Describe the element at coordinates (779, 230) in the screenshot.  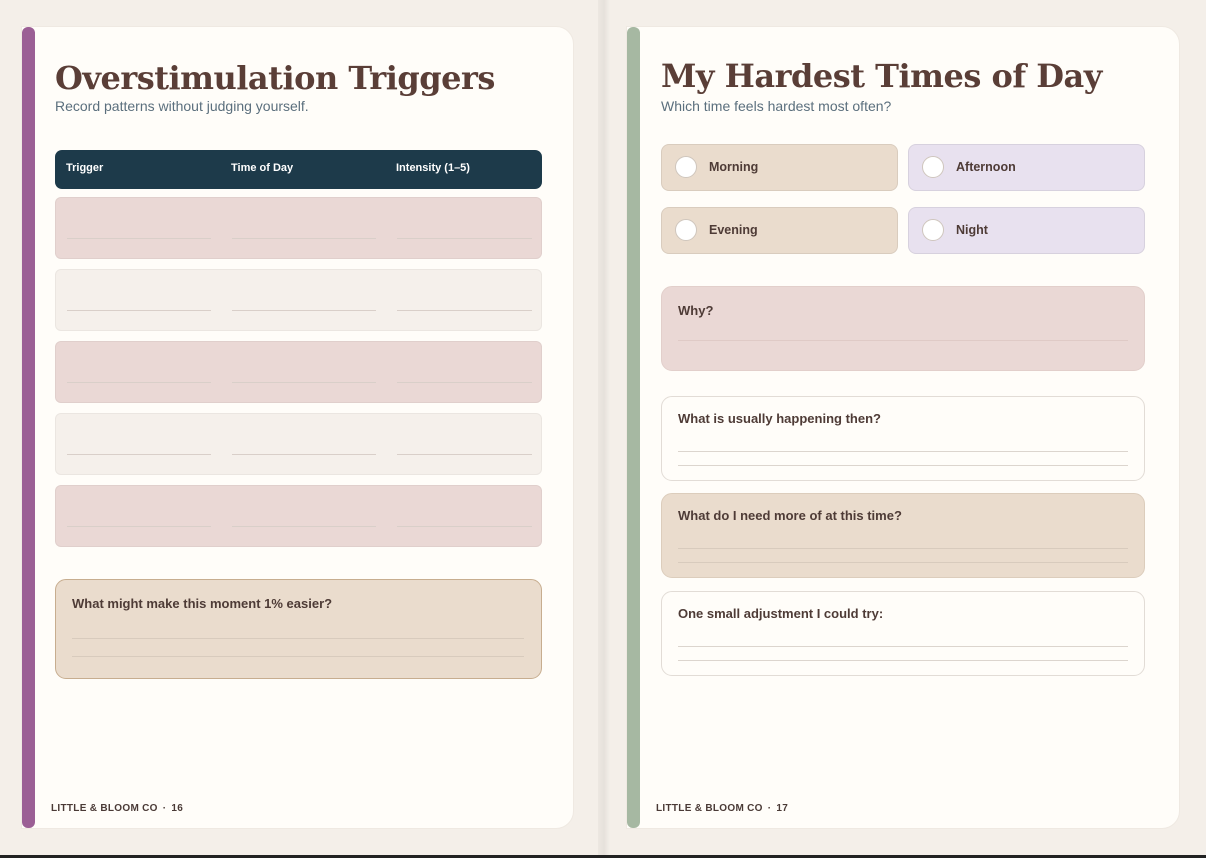
I see `option-evening: Evening` at that location.